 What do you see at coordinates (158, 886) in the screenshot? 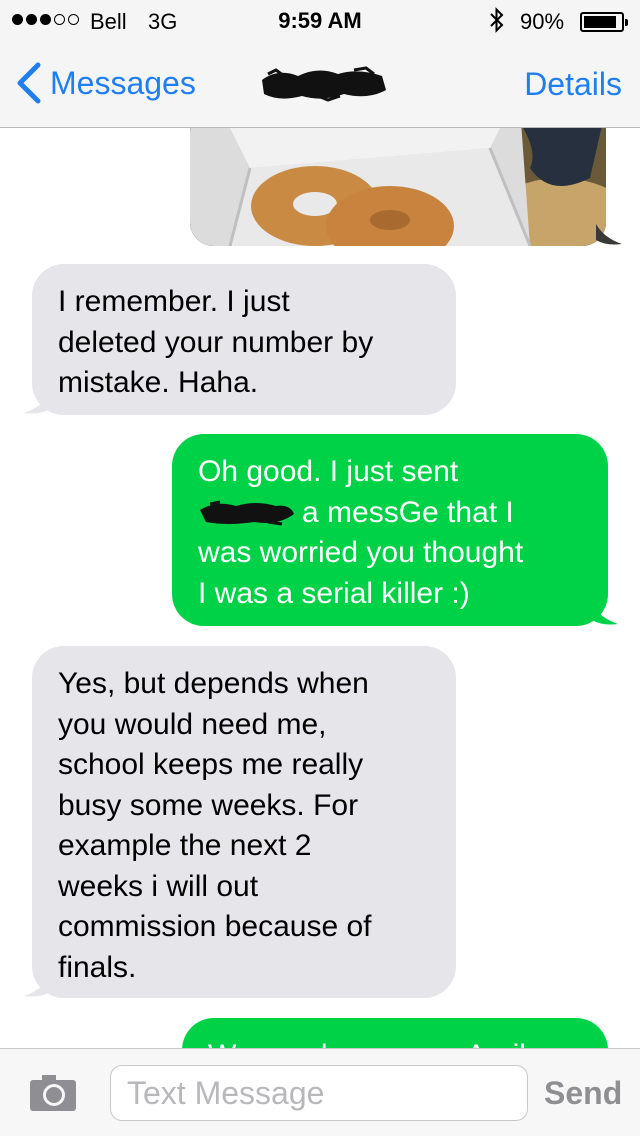
I see `message-text: weeks i will out` at bounding box center [158, 886].